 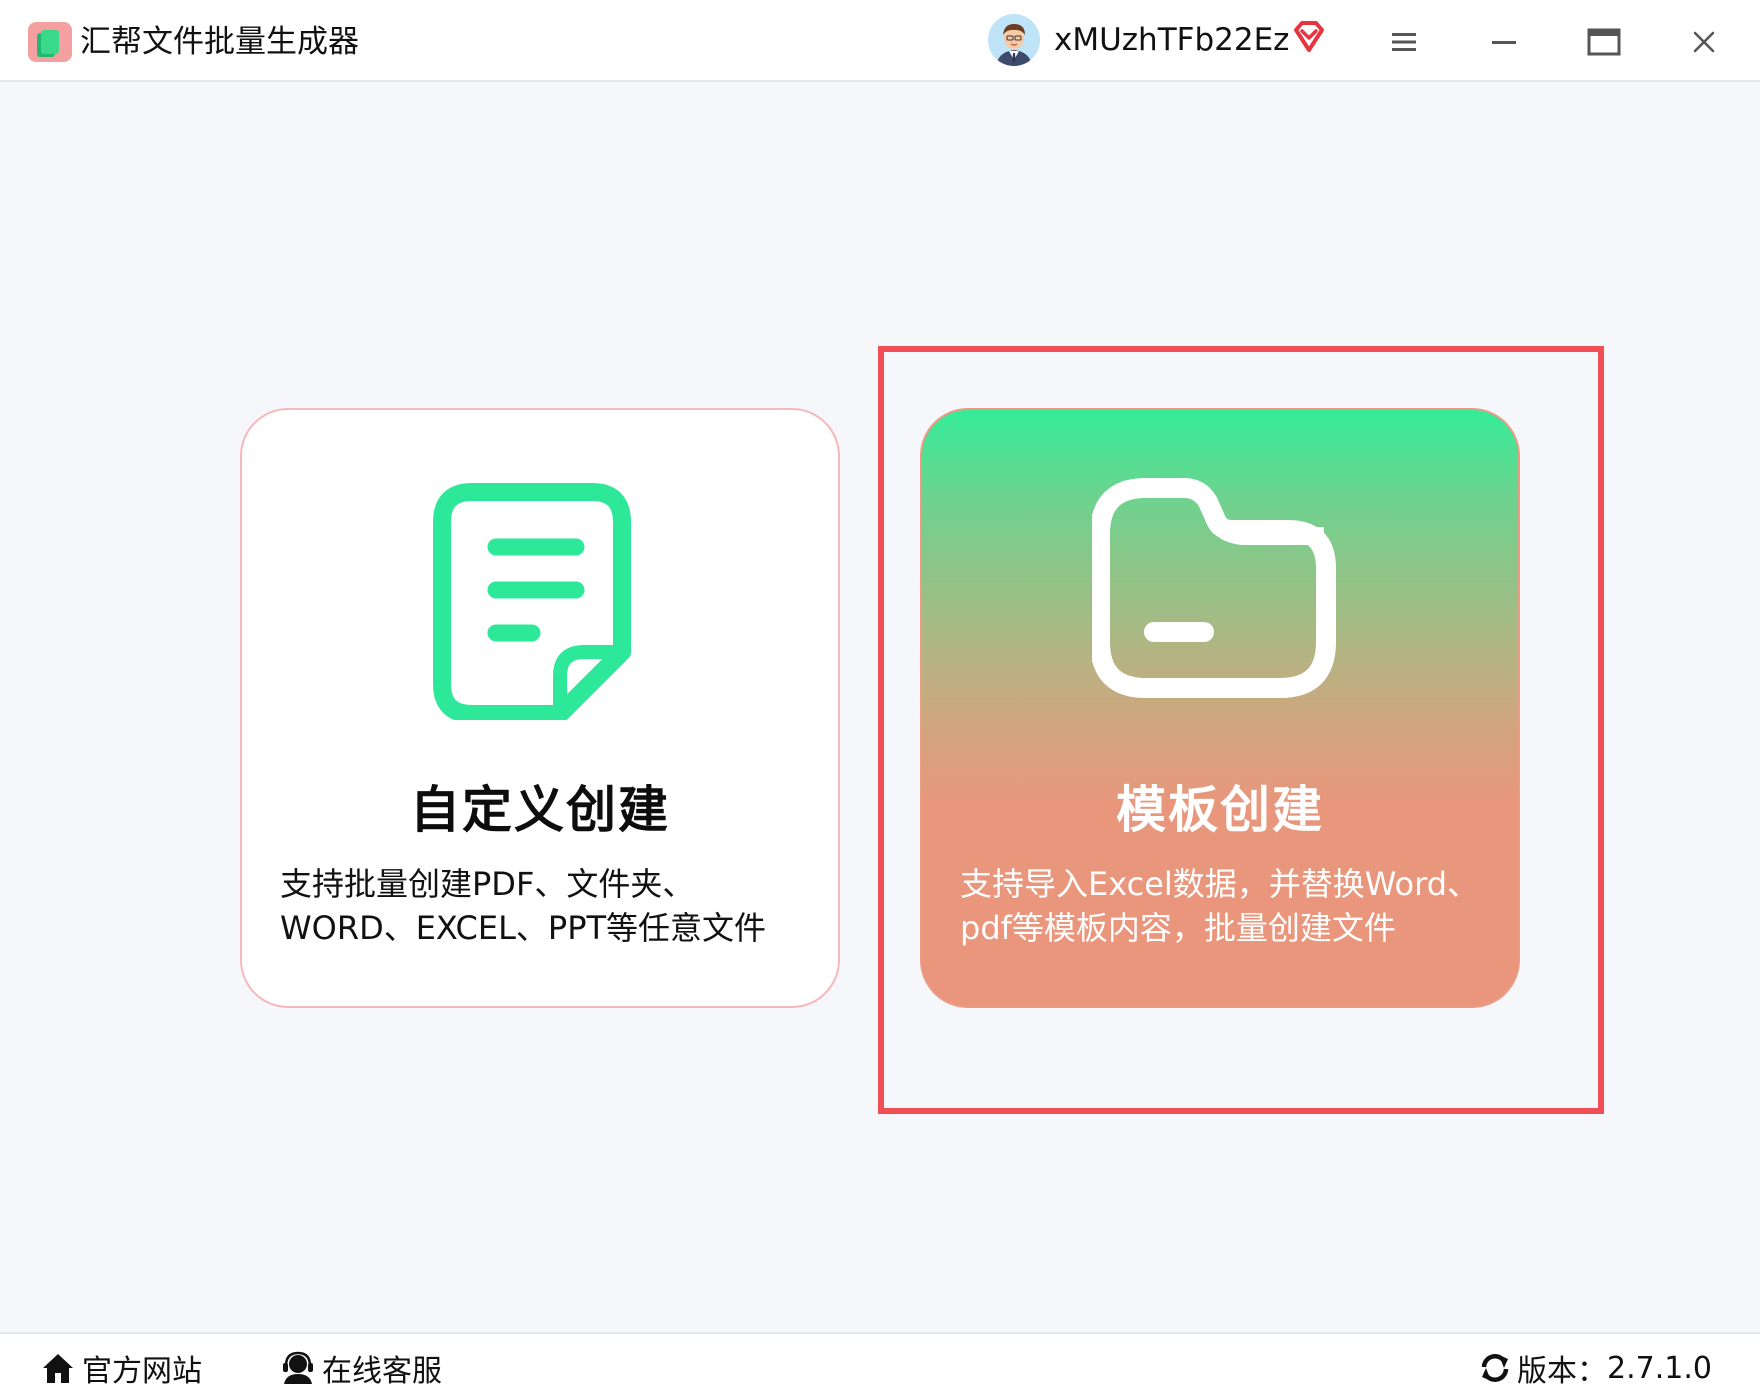 I want to click on minimize-button, so click(x=1504, y=42).